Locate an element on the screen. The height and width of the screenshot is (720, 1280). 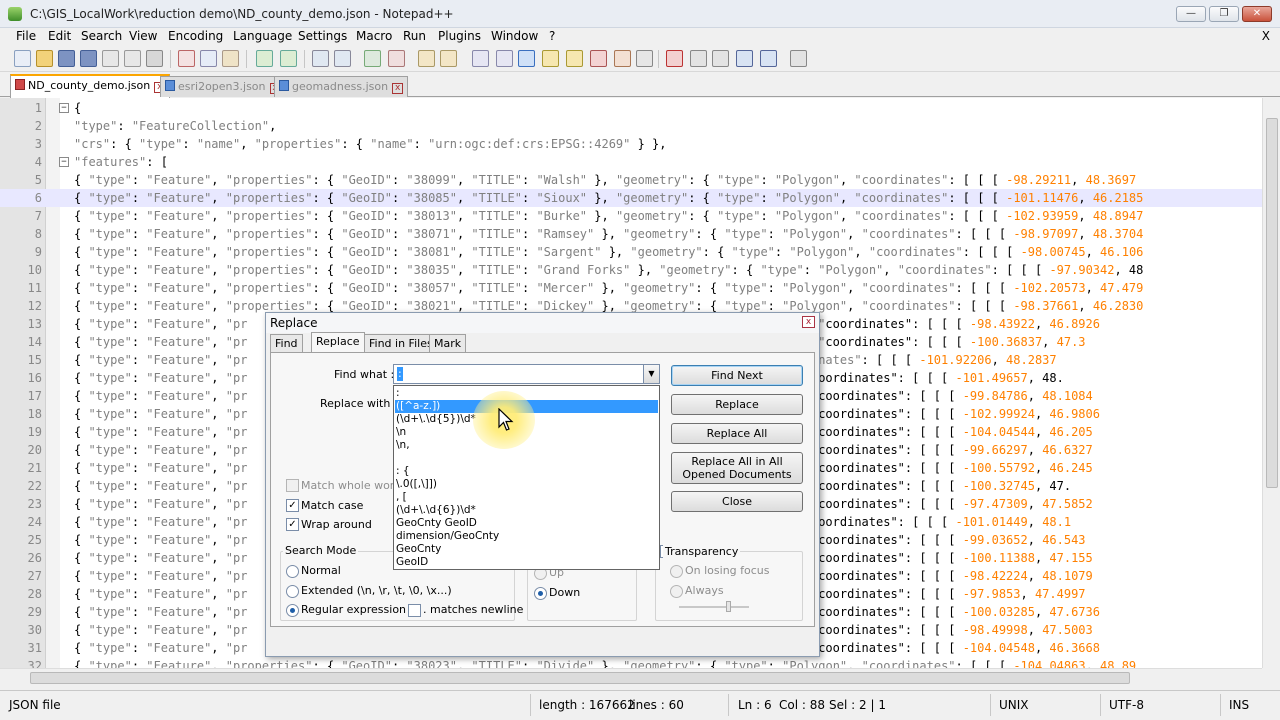
menu-search: Search is located at coordinates (101, 36).